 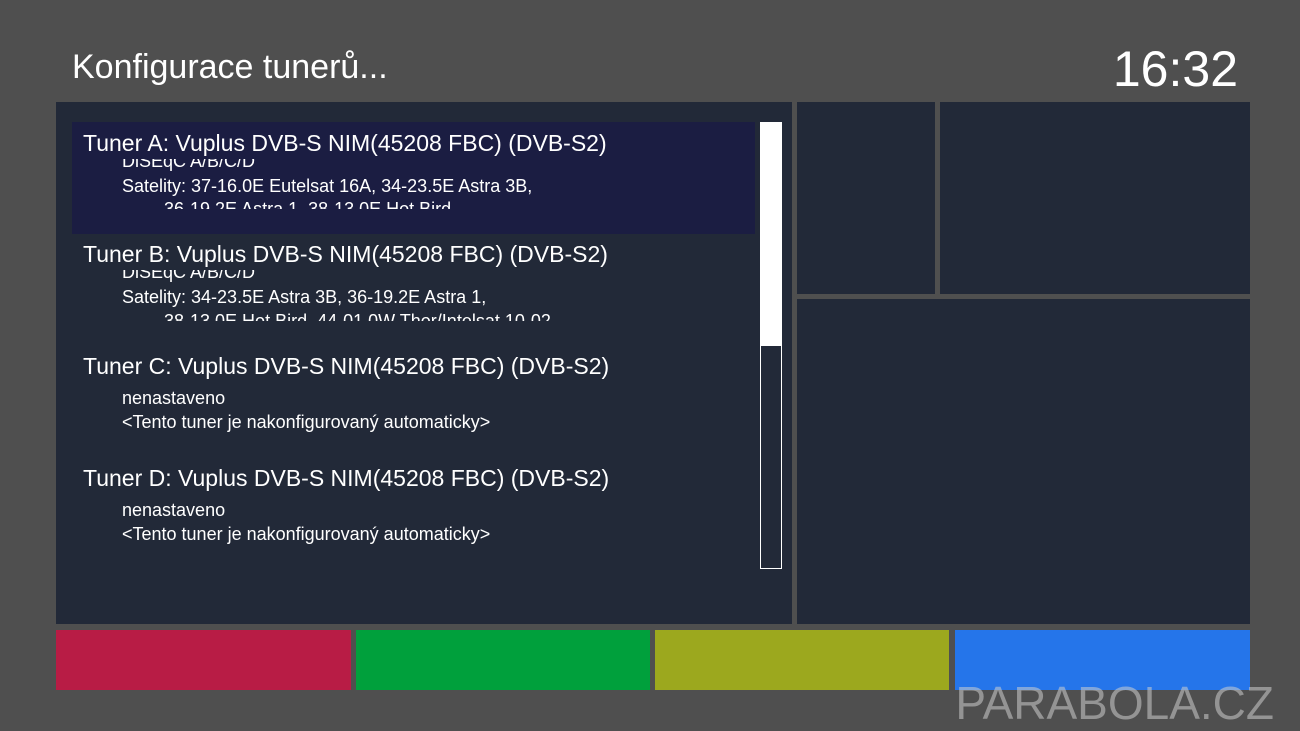 What do you see at coordinates (771, 234) in the screenshot?
I see `scrollbar-thumb` at bounding box center [771, 234].